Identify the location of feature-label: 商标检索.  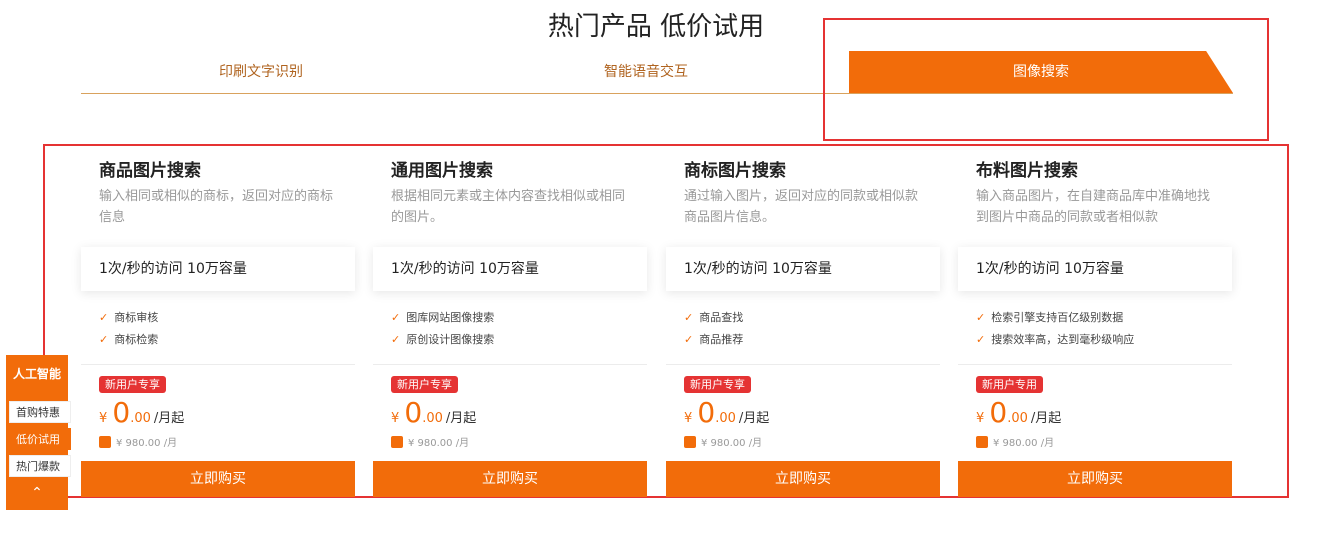
(136, 339).